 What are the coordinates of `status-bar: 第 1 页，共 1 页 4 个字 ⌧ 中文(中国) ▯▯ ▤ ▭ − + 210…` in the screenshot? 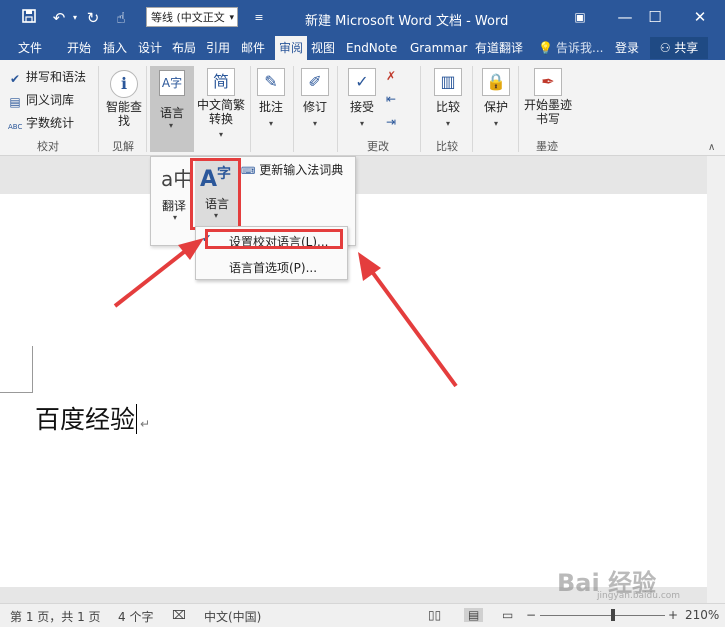 It's located at (362, 615).